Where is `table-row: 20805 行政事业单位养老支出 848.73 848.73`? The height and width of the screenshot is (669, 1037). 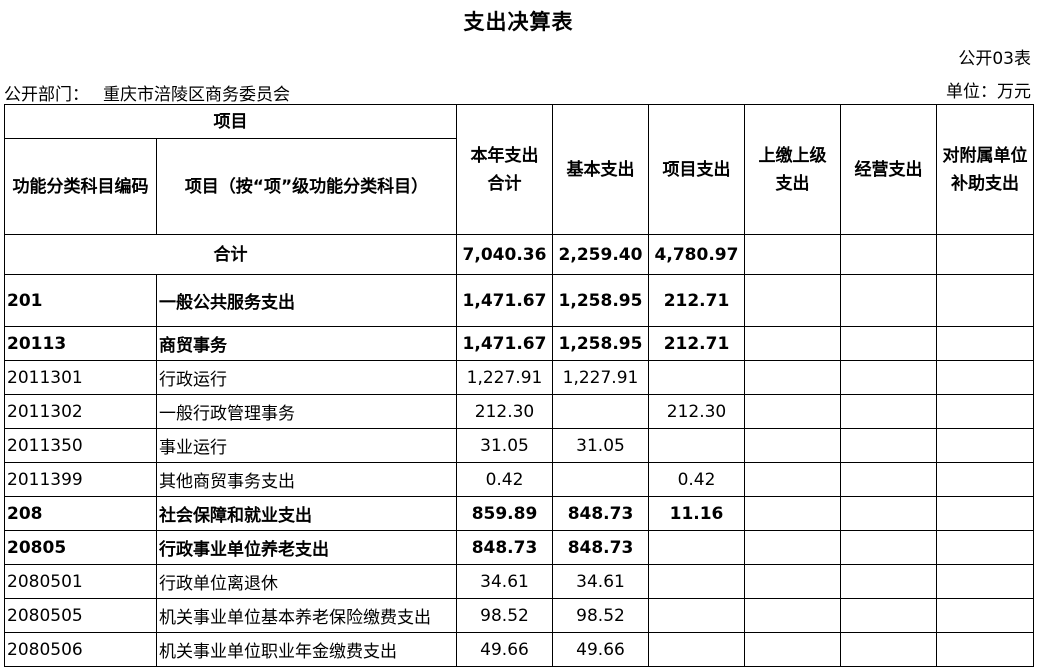
table-row: 20805 行政事业单位养老支出 848.73 848.73 is located at coordinates (519, 547).